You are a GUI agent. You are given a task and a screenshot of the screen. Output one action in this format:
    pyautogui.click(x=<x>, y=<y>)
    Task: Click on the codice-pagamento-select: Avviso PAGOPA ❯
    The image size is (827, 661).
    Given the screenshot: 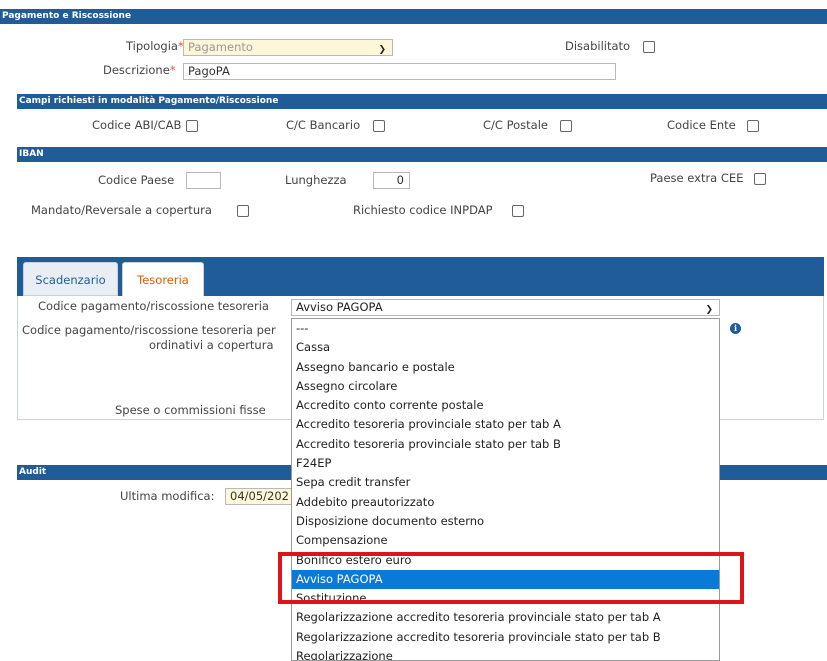 What is the action you would take?
    pyautogui.click(x=505, y=307)
    